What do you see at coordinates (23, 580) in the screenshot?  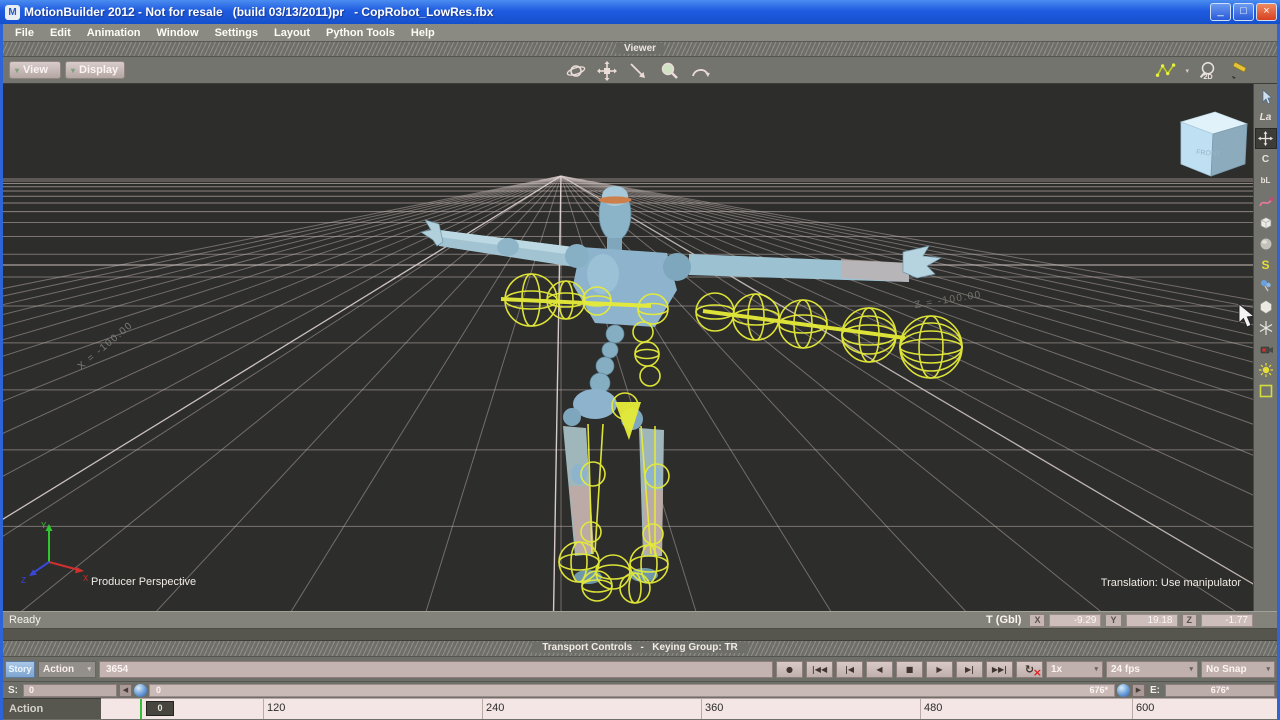 I see `axis-z-label: Z` at bounding box center [23, 580].